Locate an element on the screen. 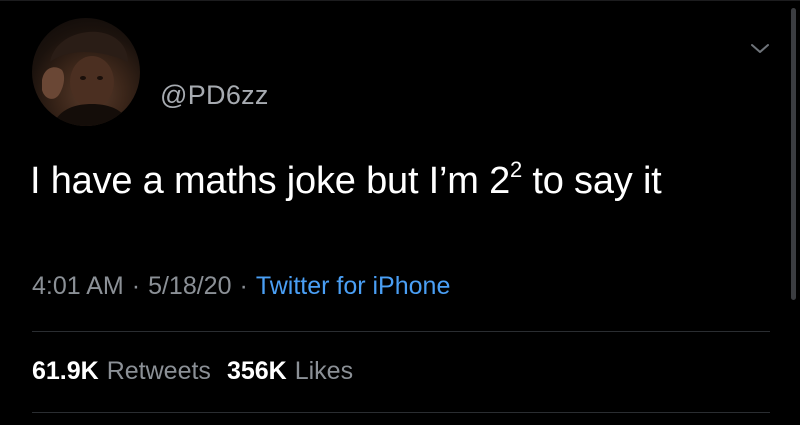 This screenshot has height=425, width=800. tweet-text-end: to say it is located at coordinates (592, 181).